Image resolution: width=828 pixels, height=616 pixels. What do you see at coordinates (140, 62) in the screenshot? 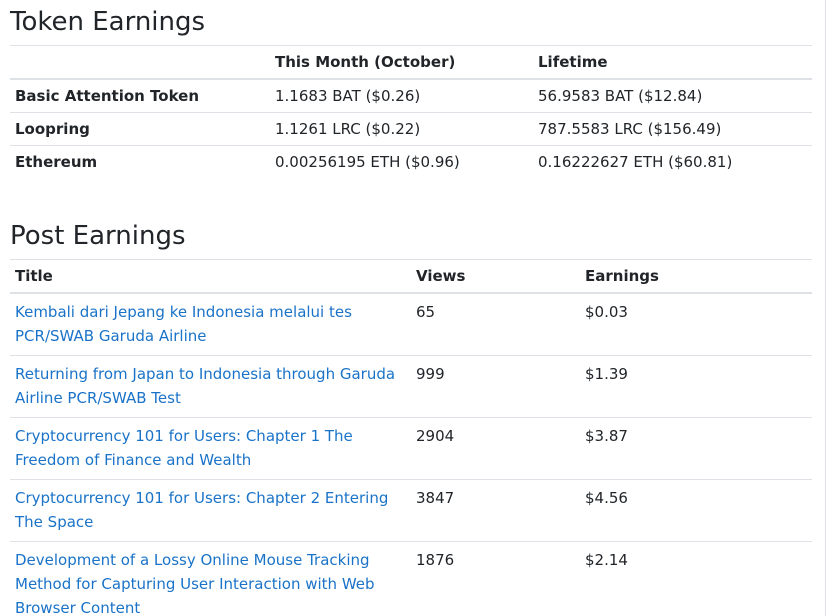
I see `token-header-blank` at bounding box center [140, 62].